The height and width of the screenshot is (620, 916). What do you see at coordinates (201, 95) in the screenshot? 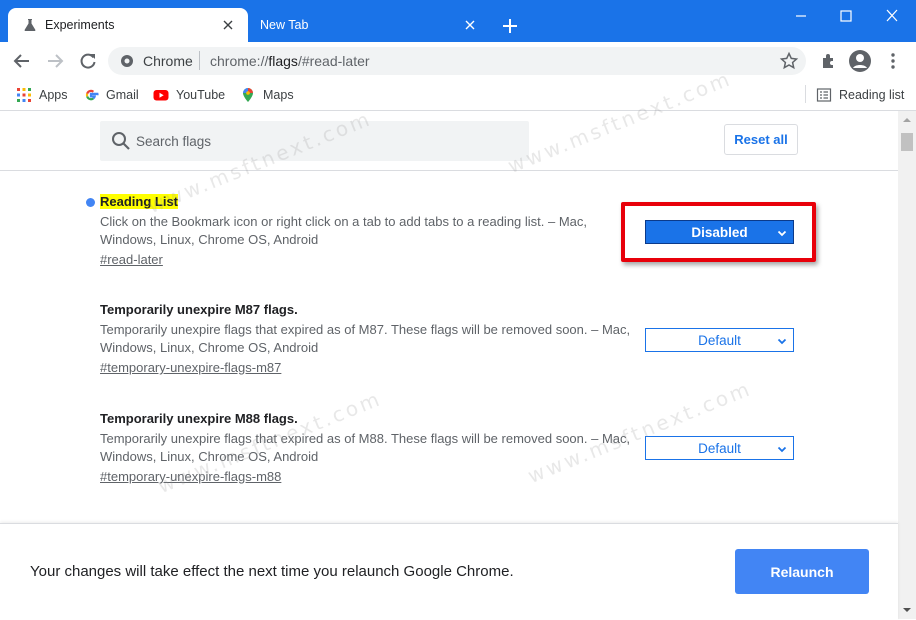
I see `bookmark-label: YouTube` at bounding box center [201, 95].